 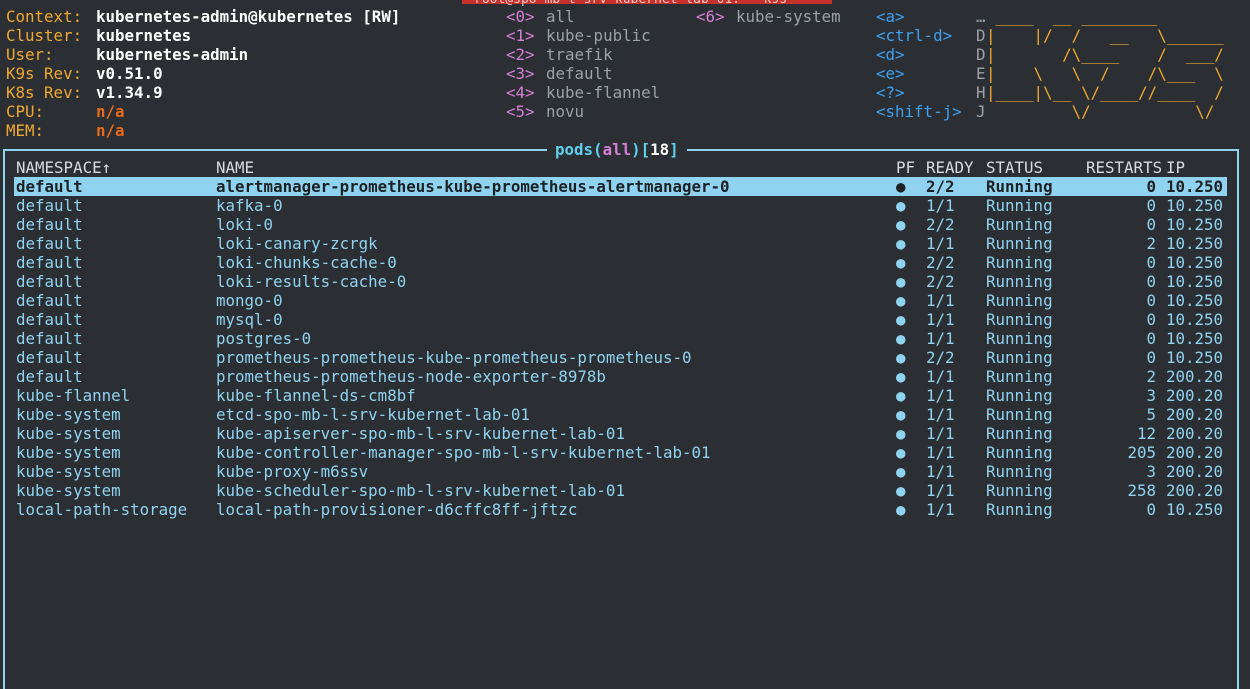 I want to click on hotkey-key: <shift-j>, so click(x=919, y=111).